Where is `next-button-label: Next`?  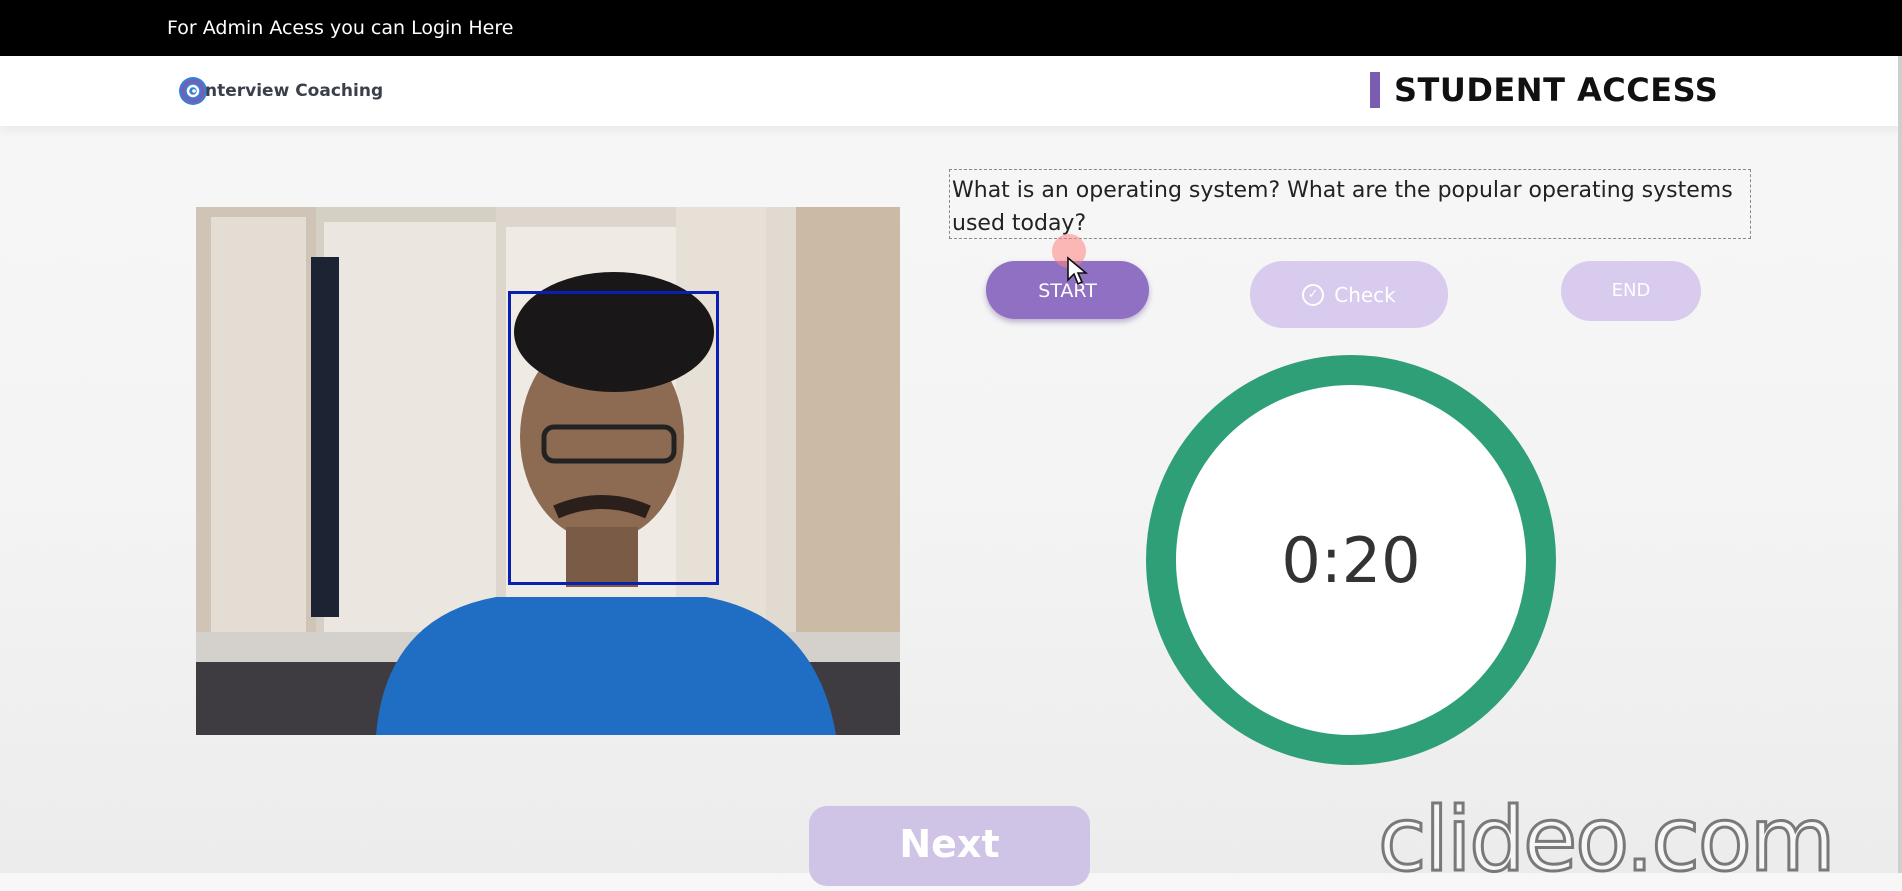
next-button-label: Next is located at coordinates (949, 844).